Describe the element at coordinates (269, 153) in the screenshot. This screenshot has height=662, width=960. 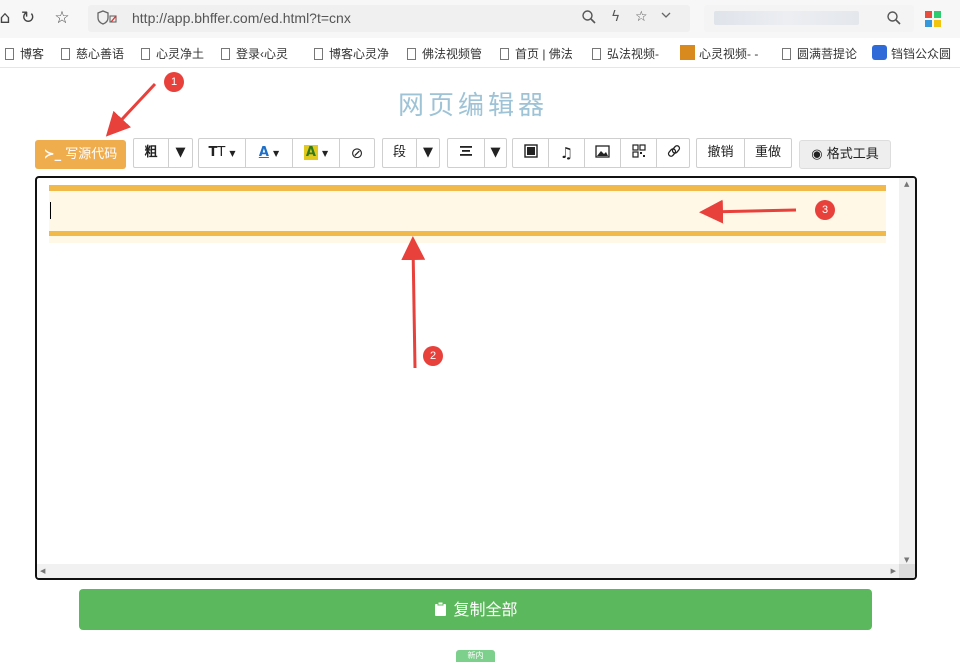
I see `font-color-icon: A ▼` at that location.